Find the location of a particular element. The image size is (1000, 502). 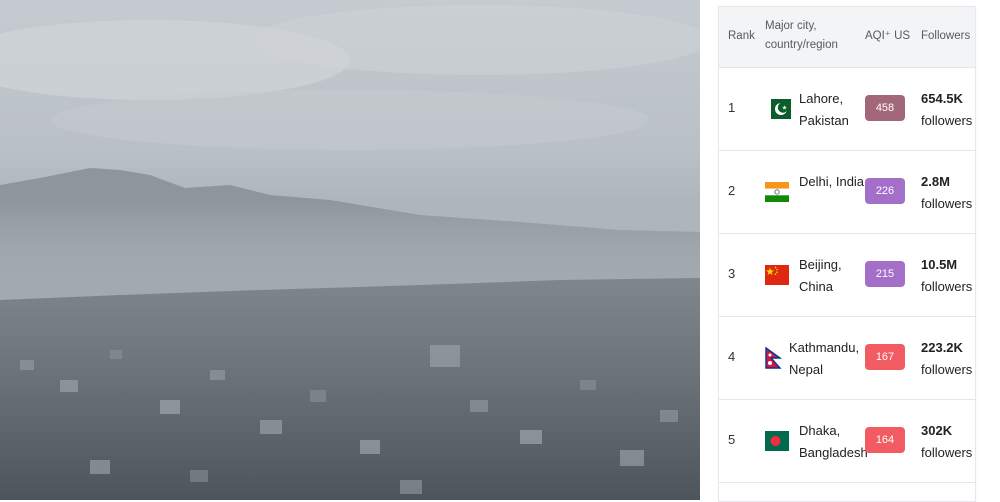

aqi-badge: 215 is located at coordinates (885, 274).